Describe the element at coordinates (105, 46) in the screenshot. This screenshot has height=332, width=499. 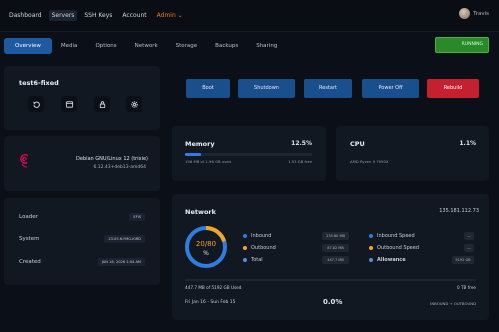
I see `tab-options: Options` at that location.